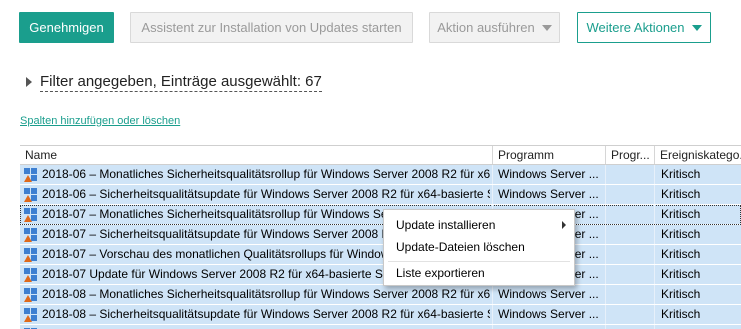  Describe the element at coordinates (440, 273) in the screenshot. I see `menu-item-export-list: Liste exportieren` at that location.